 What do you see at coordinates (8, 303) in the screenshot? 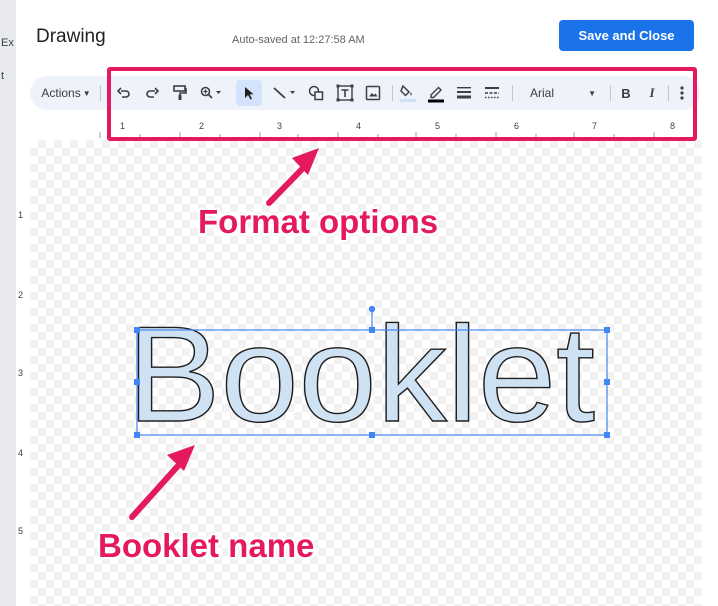
I see `background-app: Ex t` at bounding box center [8, 303].